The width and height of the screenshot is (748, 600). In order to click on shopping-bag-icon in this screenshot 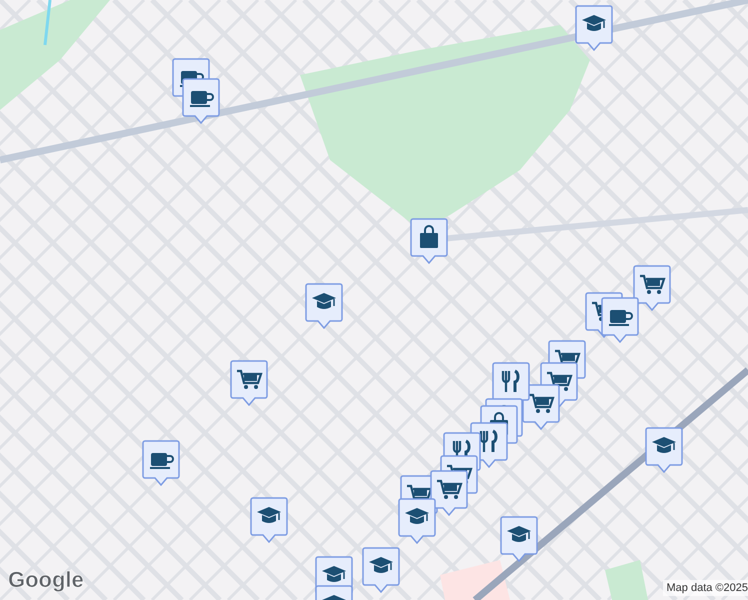, I will do `click(429, 236)`.